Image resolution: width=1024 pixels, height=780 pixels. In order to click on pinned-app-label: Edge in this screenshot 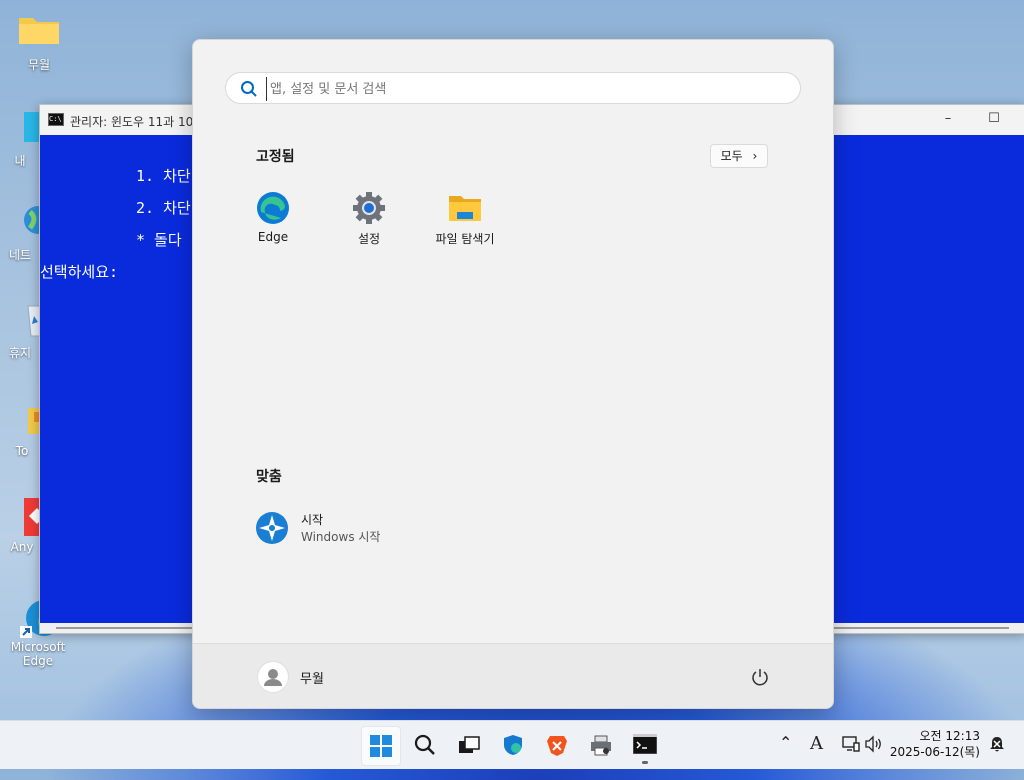, I will do `click(273, 237)`.